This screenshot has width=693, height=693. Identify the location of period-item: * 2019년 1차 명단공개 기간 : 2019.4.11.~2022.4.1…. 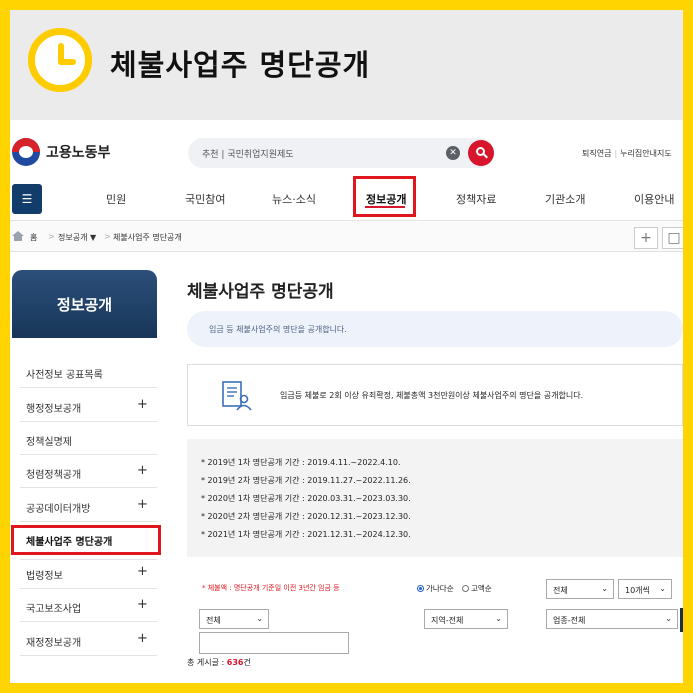
(301, 462).